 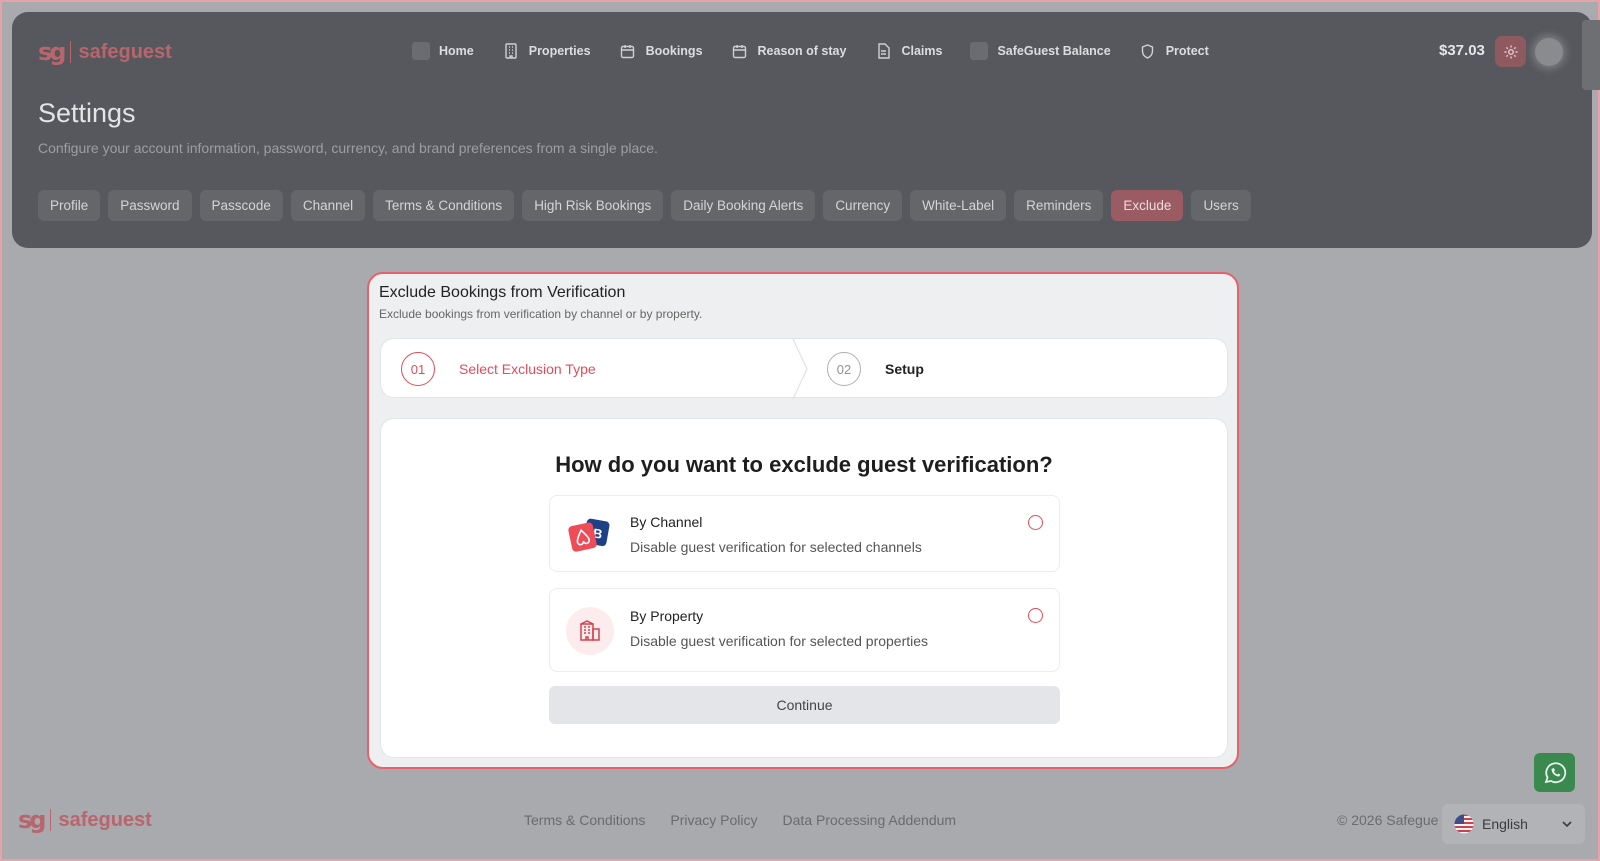 What do you see at coordinates (674, 51) in the screenshot?
I see `nav-label: Bookings` at bounding box center [674, 51].